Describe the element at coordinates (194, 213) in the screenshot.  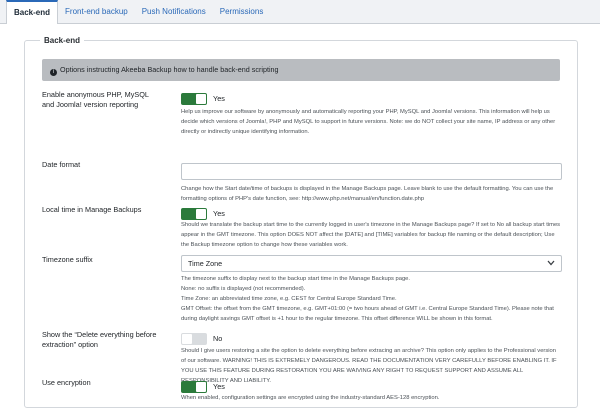
I see `local-time-toggle` at that location.